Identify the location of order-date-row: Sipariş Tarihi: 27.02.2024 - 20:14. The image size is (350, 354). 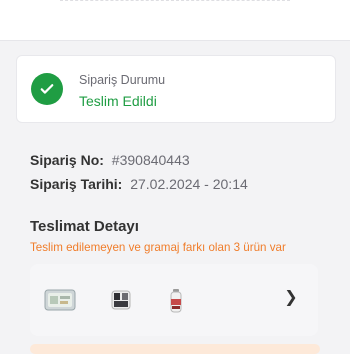
(139, 184).